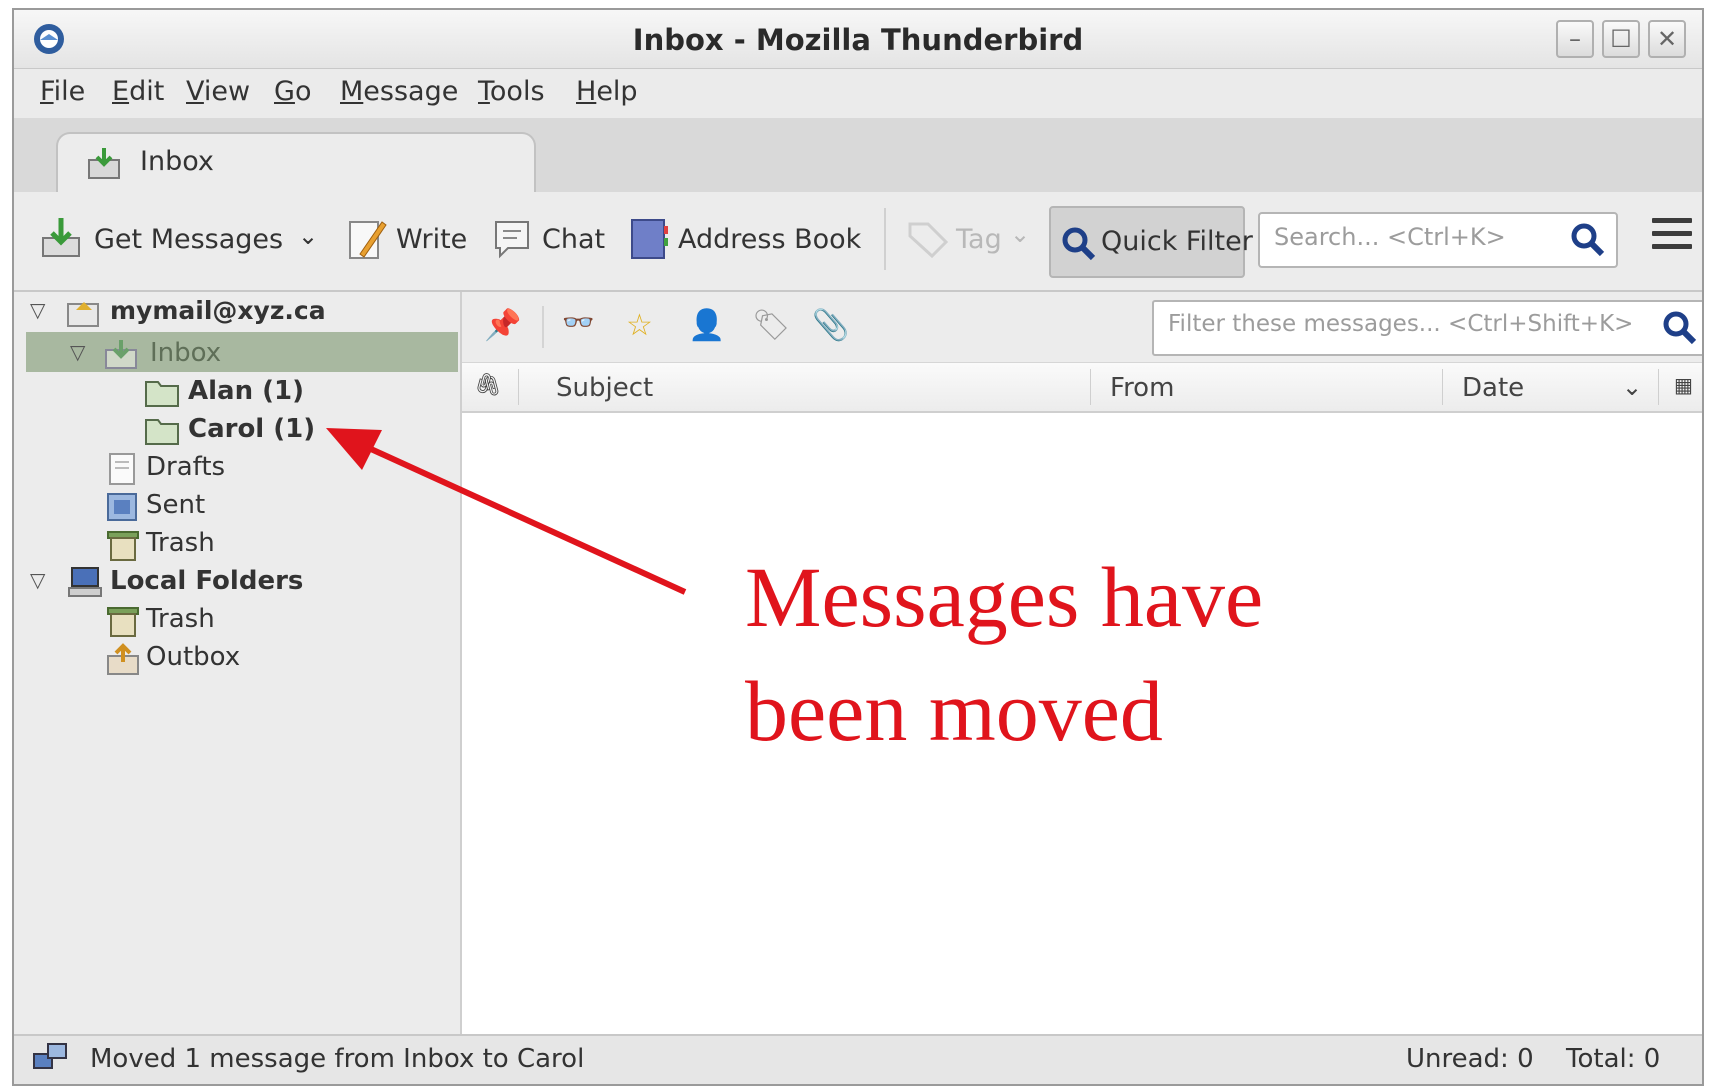 The height and width of the screenshot is (1088, 1709). Describe the element at coordinates (511, 91) in the screenshot. I see `menu-tools: Tools` at that location.